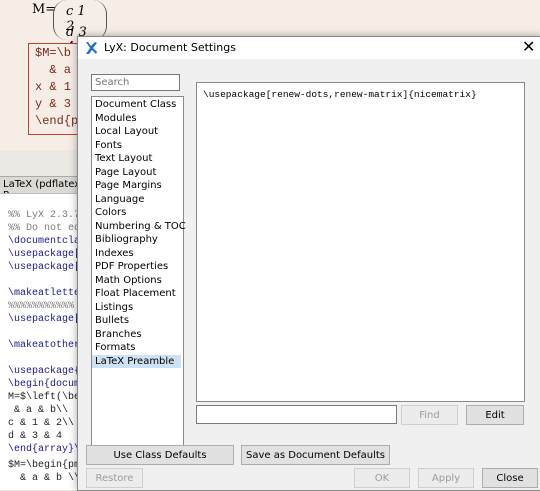  I want to click on edit-button: Edit, so click(495, 415).